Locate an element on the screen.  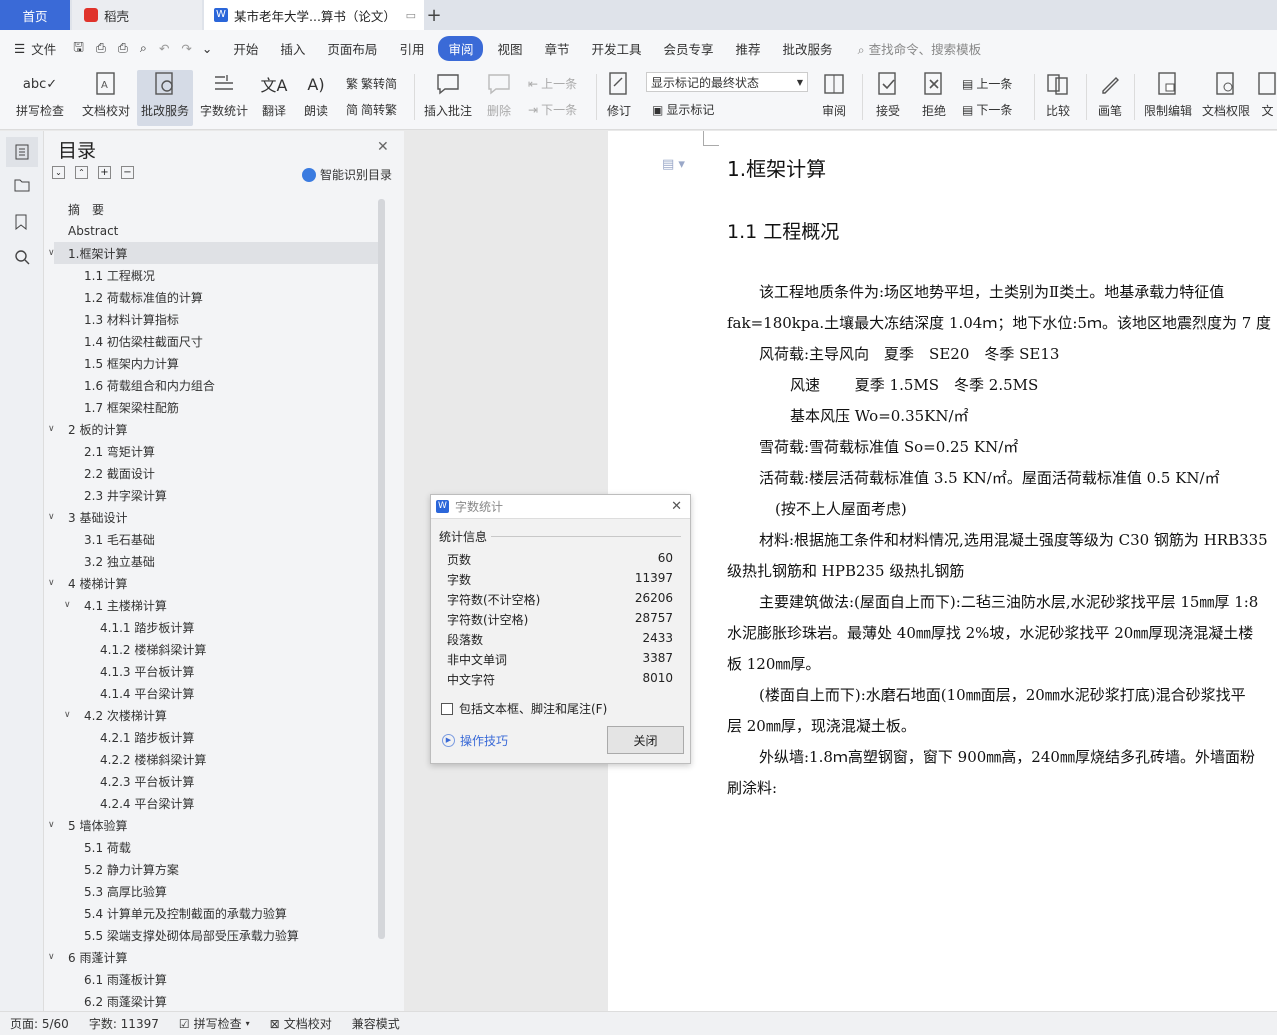
menu-devtools: 开发工具 is located at coordinates (617, 48).